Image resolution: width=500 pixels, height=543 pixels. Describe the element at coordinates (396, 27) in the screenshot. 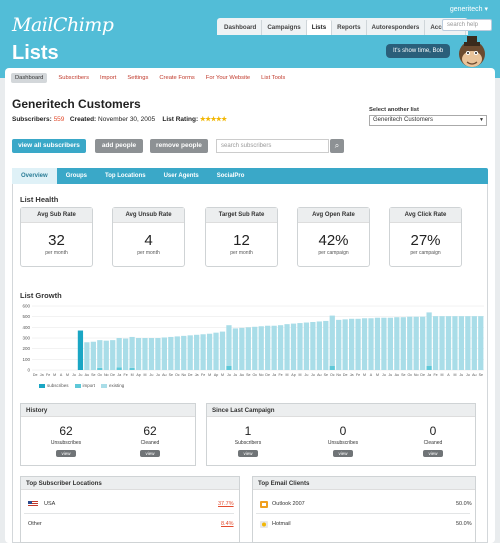

I see `nav-item-autoresponders: Autoresponders` at that location.